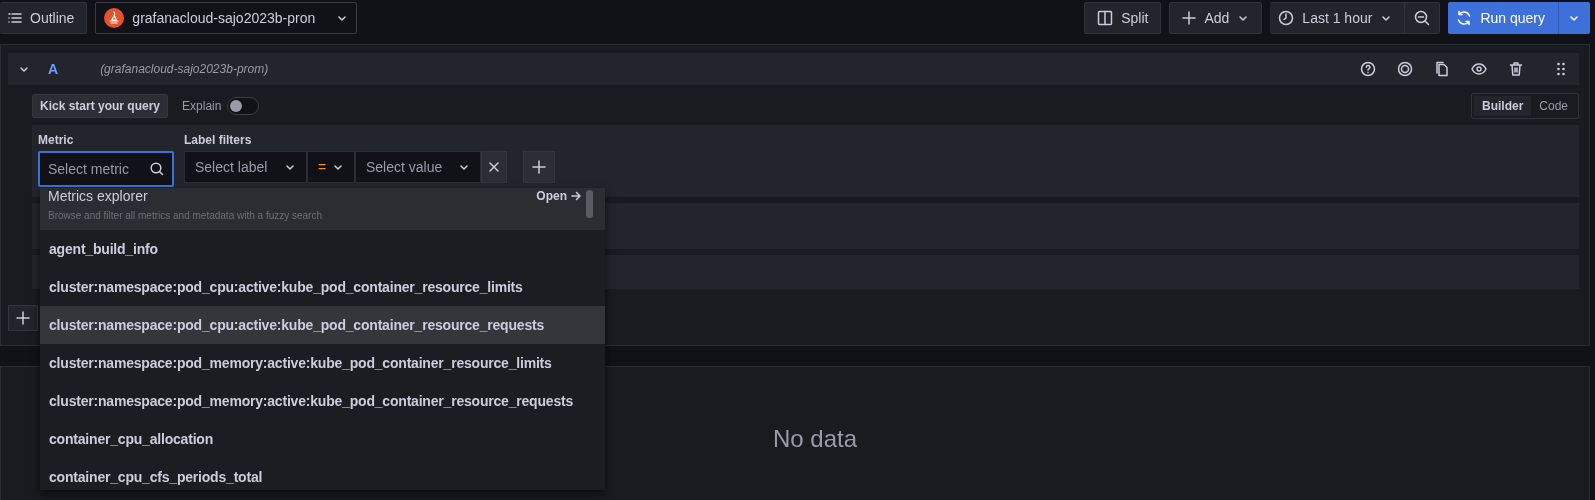  Describe the element at coordinates (1479, 69) in the screenshot. I see `eye-icon` at that location.